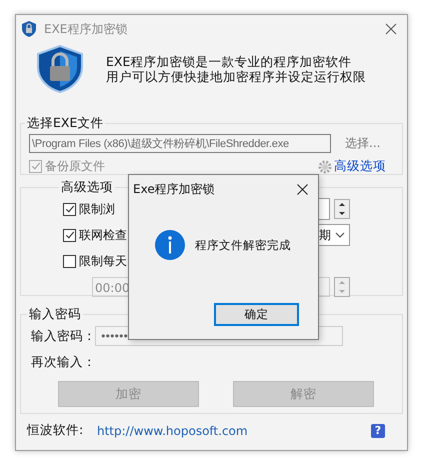  Describe the element at coordinates (55, 314) in the screenshot. I see `group-title: 输入密码` at that location.